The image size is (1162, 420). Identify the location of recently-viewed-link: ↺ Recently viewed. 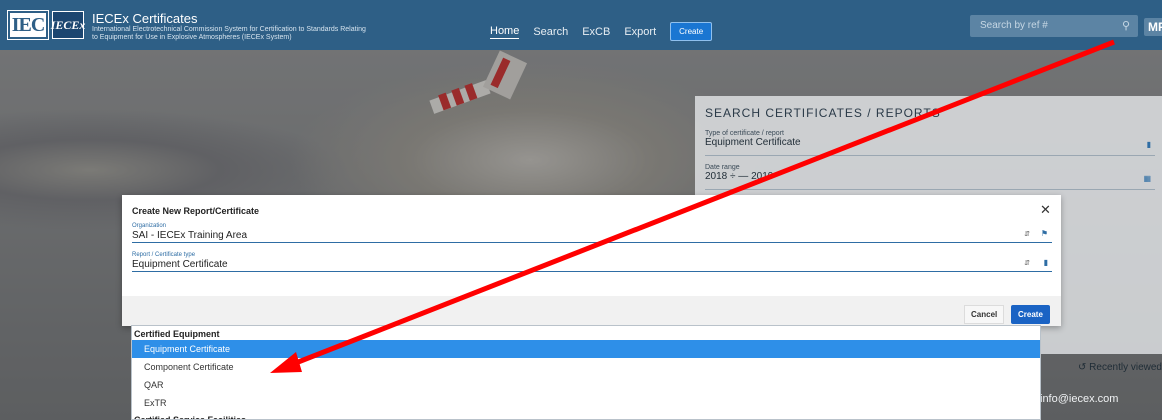
(1120, 367).